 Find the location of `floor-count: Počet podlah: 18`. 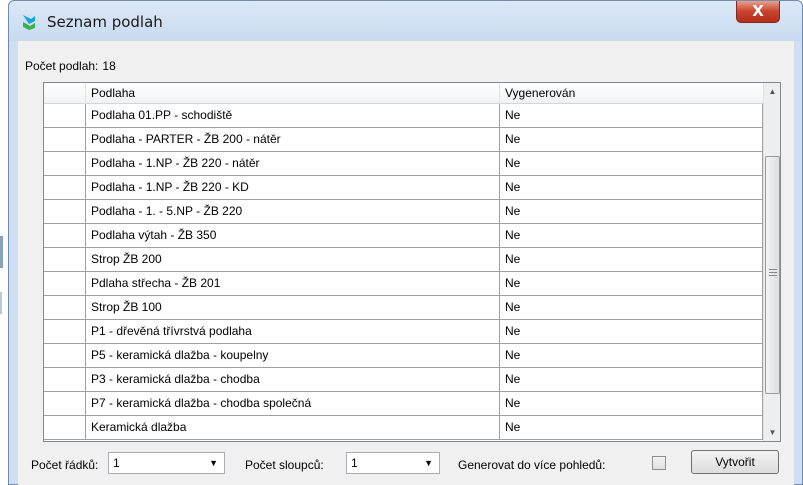

floor-count: Počet podlah: 18 is located at coordinates (70, 66).